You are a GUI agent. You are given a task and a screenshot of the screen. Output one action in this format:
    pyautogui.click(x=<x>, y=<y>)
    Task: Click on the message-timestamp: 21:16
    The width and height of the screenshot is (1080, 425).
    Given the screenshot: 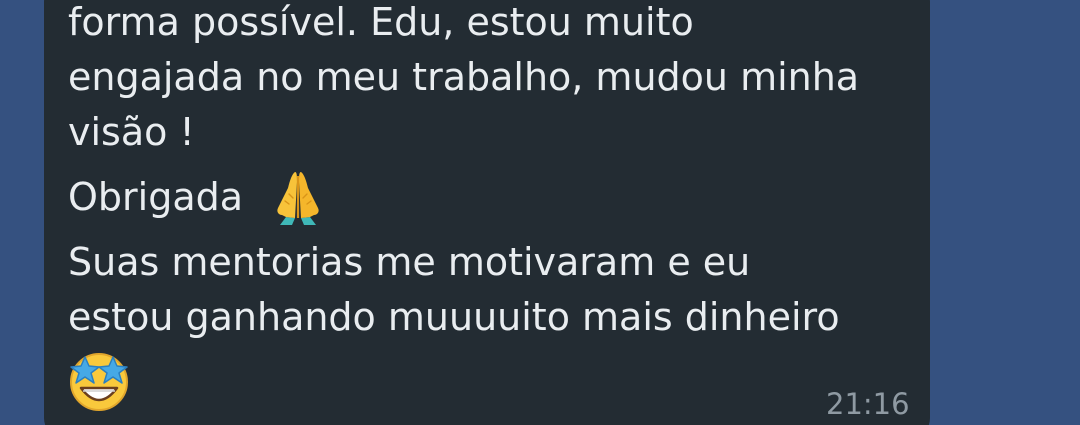 What is the action you would take?
    pyautogui.click(x=868, y=404)
    